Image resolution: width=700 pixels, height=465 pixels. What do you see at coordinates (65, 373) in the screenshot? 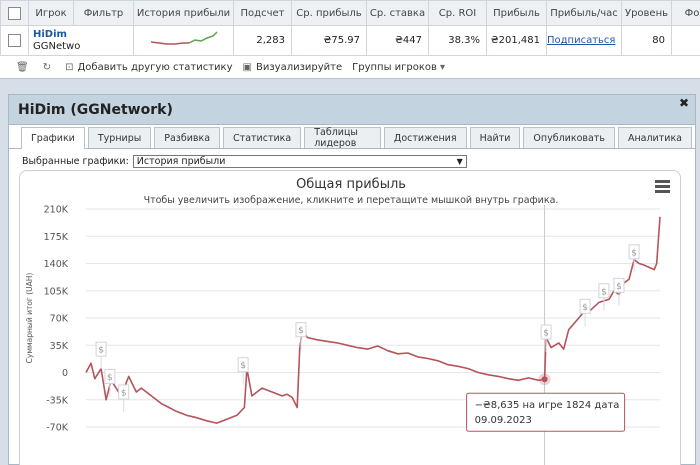
I see `y-tick-label: 0` at bounding box center [65, 373].